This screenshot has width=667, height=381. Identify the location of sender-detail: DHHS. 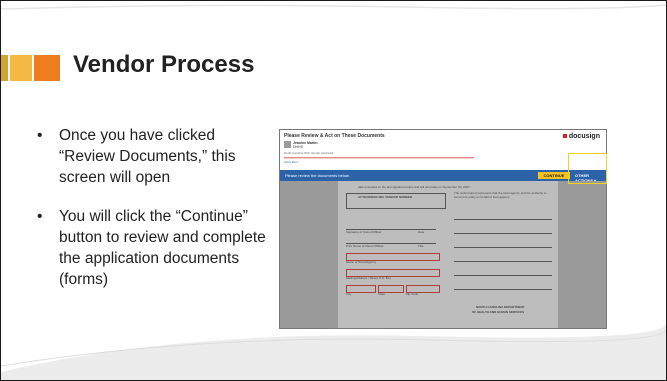
(298, 147).